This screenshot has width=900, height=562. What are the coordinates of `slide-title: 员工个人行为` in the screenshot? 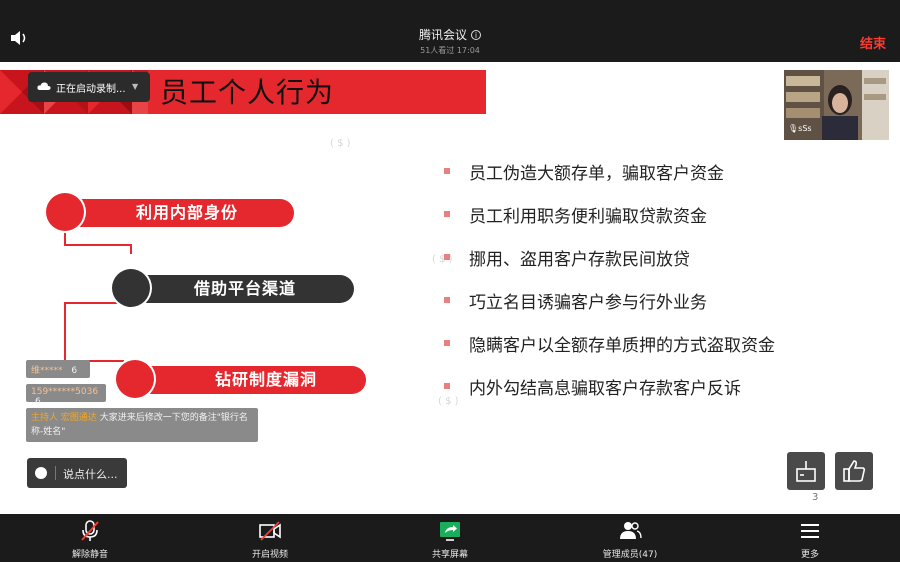 It's located at (247, 92).